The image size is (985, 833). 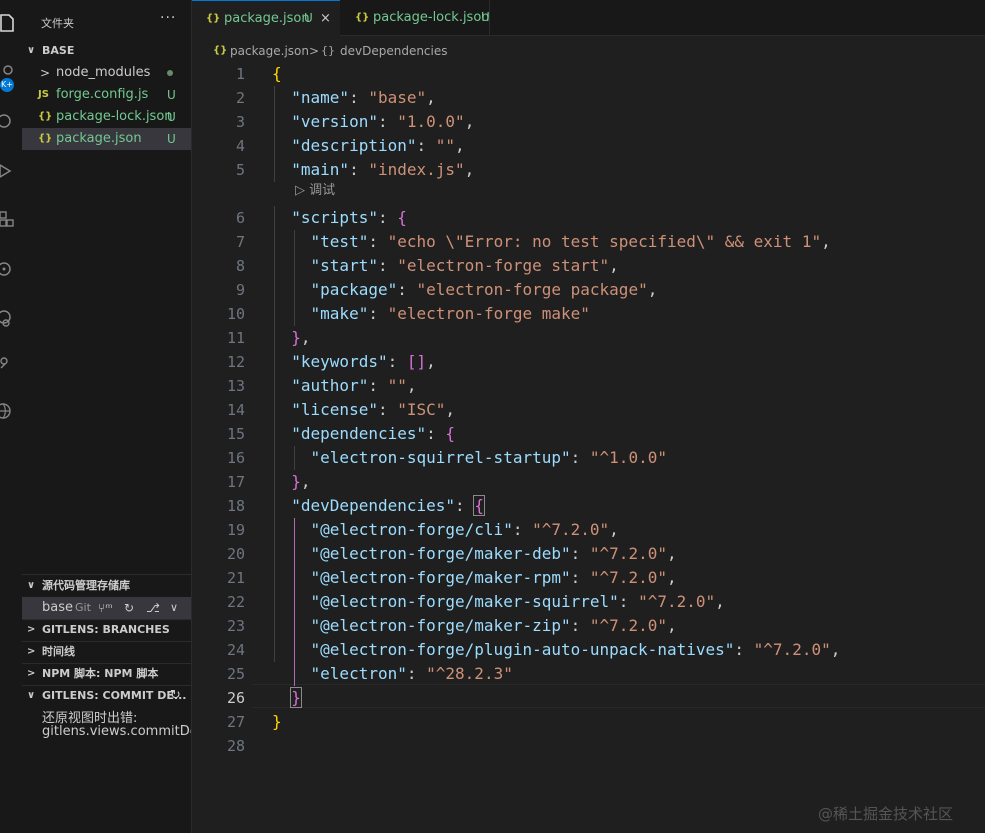 I want to click on timeline-title: 时间线, so click(x=58, y=651).